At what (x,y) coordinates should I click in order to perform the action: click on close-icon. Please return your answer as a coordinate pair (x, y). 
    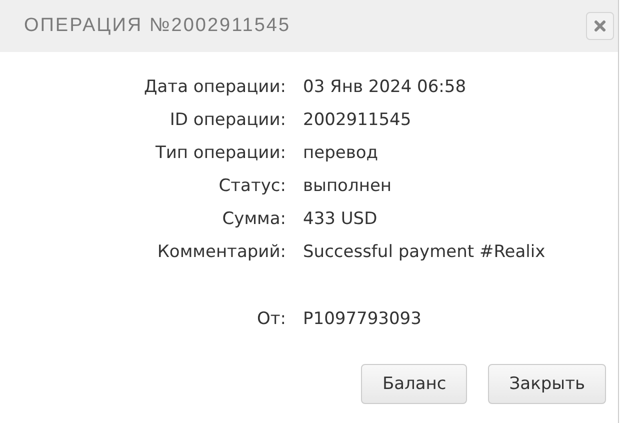
    Looking at the image, I should click on (600, 26).